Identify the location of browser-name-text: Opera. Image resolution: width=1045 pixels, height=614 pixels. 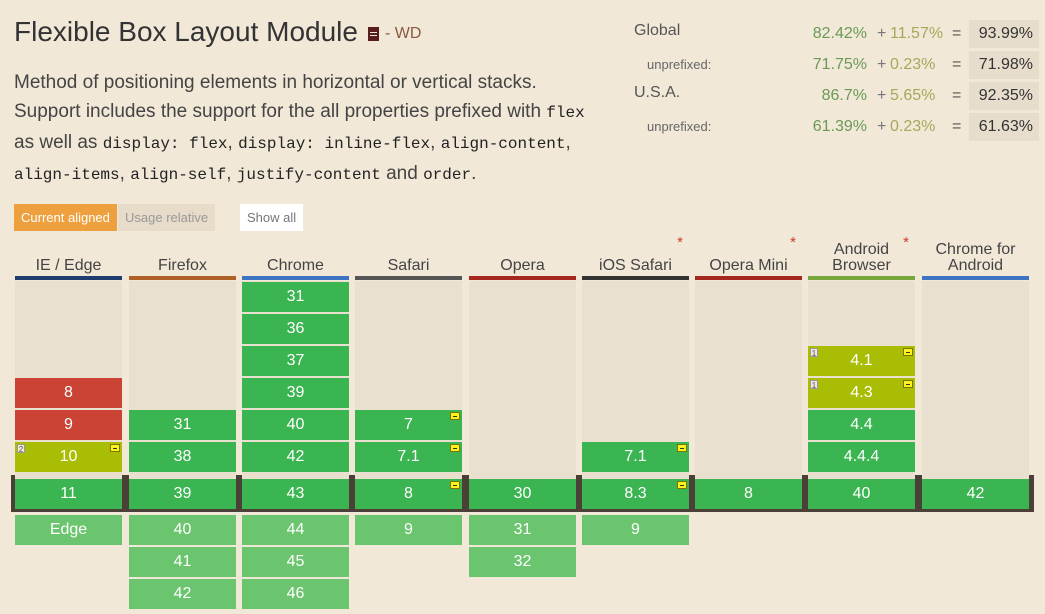
(522, 266).